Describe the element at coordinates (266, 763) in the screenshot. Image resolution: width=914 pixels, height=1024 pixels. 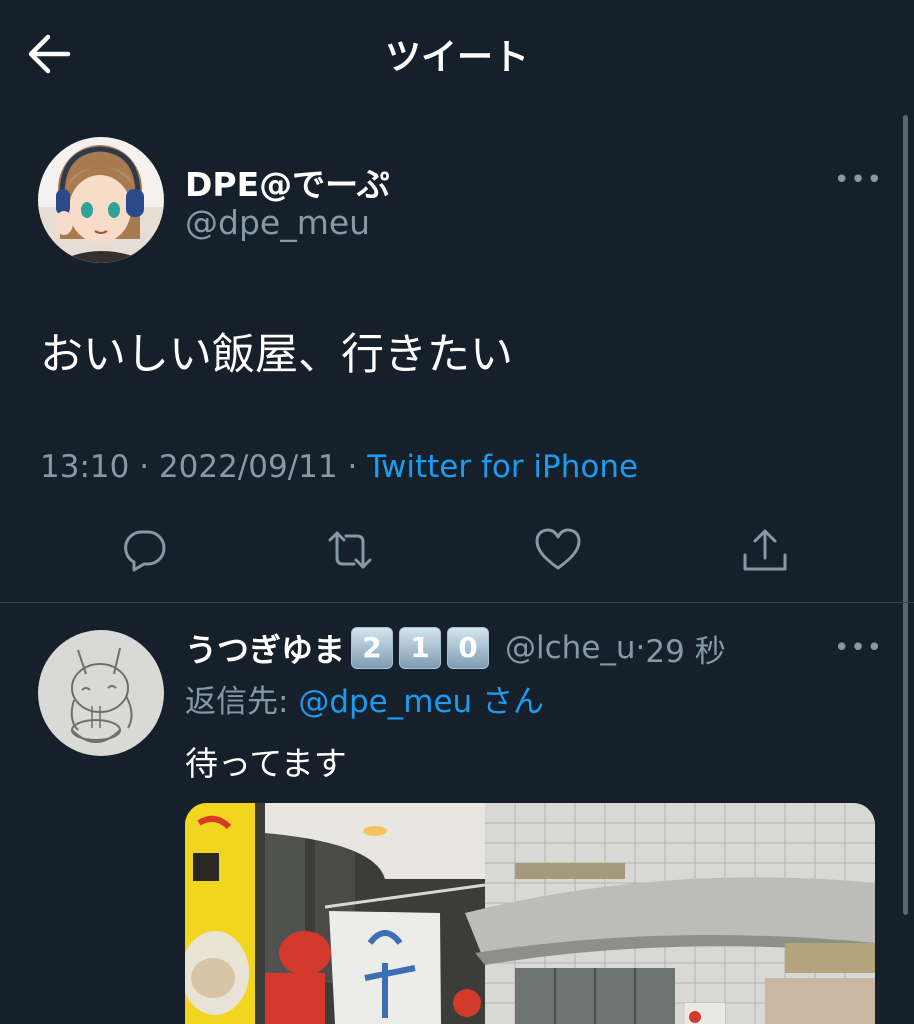
I see `reply-text: 待ってます` at that location.